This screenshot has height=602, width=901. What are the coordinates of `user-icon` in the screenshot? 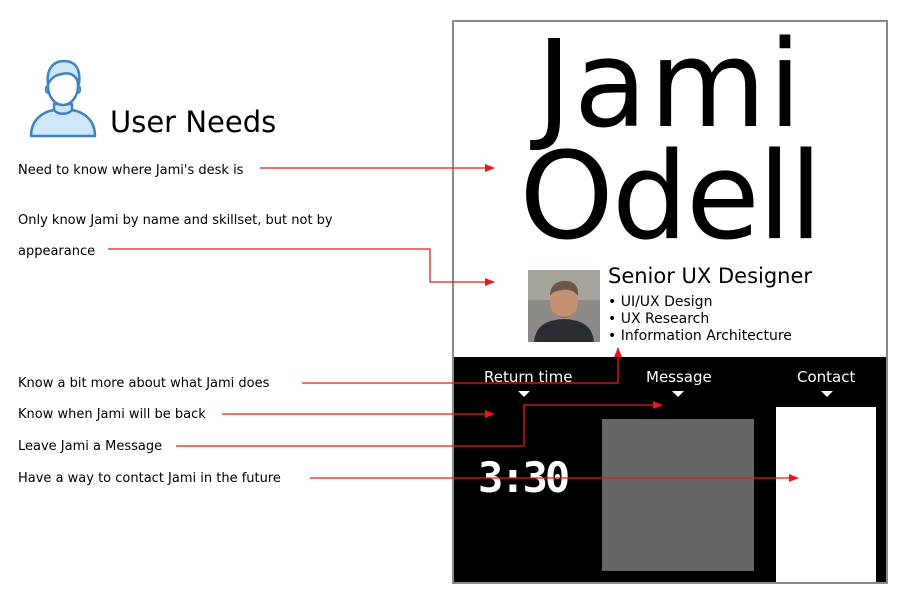 It's located at (63, 98).